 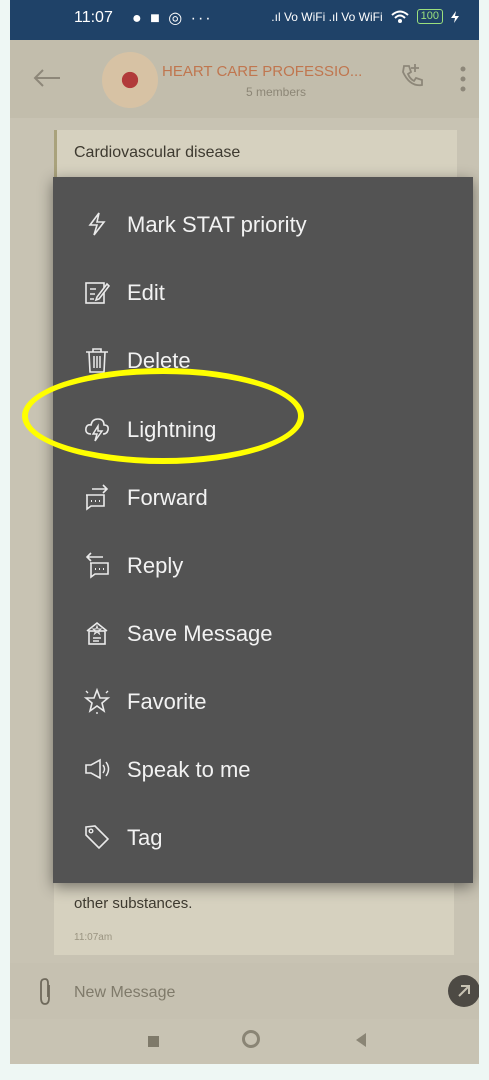 I want to click on tag-icon, so click(x=97, y=837).